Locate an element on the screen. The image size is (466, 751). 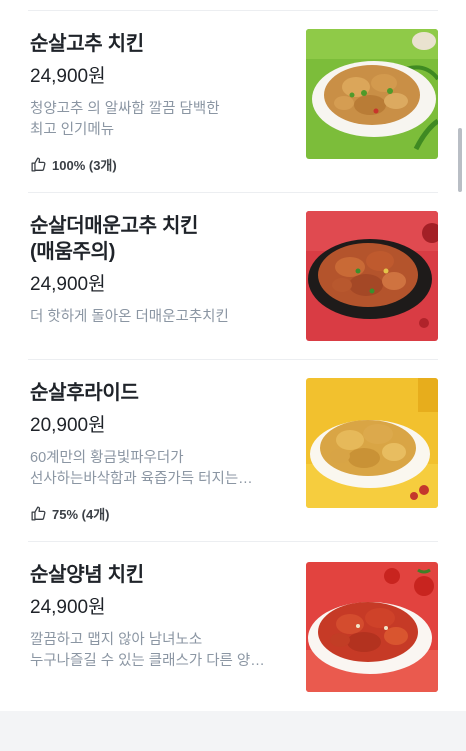
description-line: 깔끔하고 맵지 않아 남녀노소 is located at coordinates (116, 640).